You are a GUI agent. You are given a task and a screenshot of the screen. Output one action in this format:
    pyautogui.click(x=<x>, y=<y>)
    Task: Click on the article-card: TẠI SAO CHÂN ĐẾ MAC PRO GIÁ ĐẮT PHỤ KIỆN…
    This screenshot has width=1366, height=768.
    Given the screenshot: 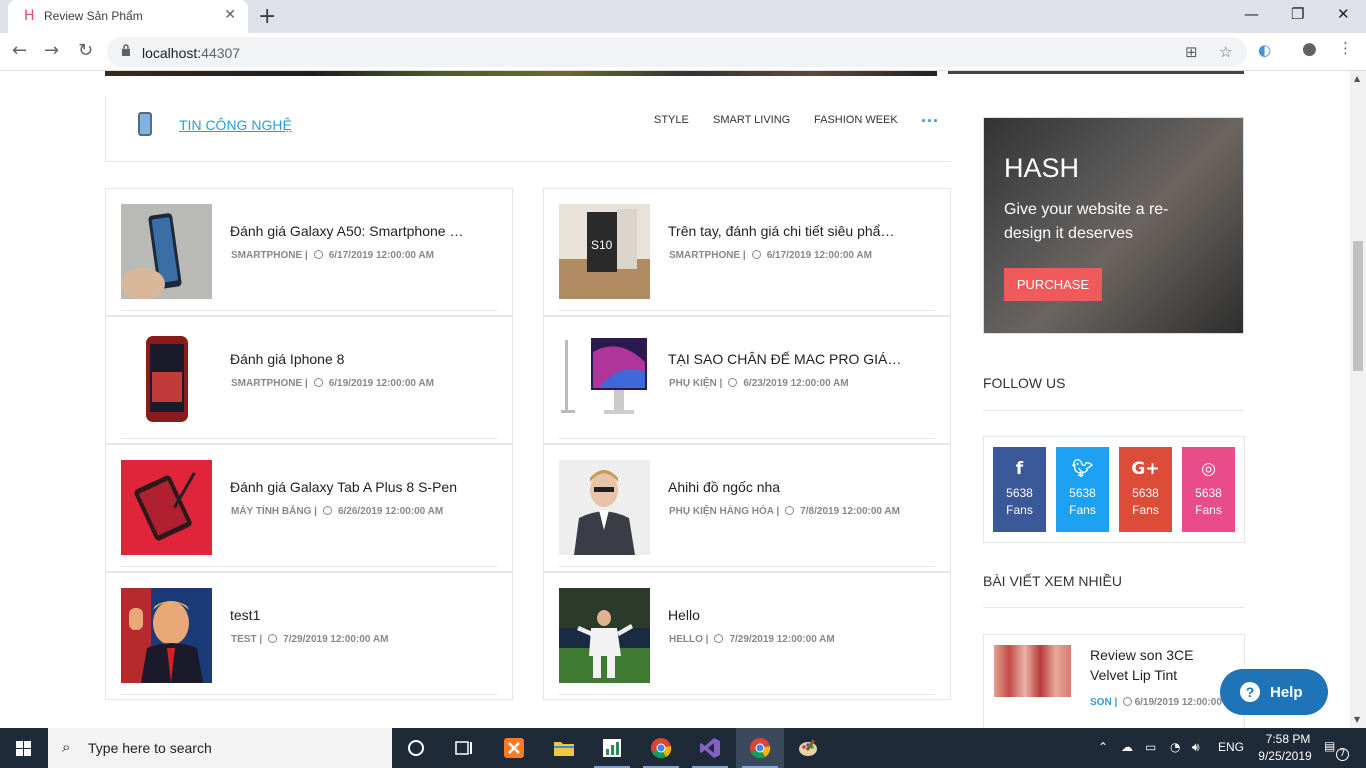 What is the action you would take?
    pyautogui.click(x=747, y=380)
    